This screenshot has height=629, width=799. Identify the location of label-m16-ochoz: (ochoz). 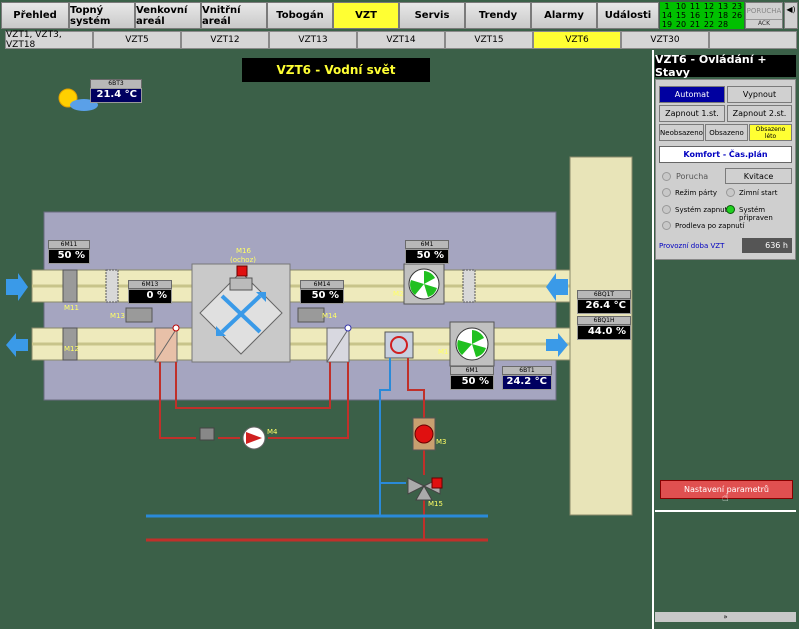
(243, 260).